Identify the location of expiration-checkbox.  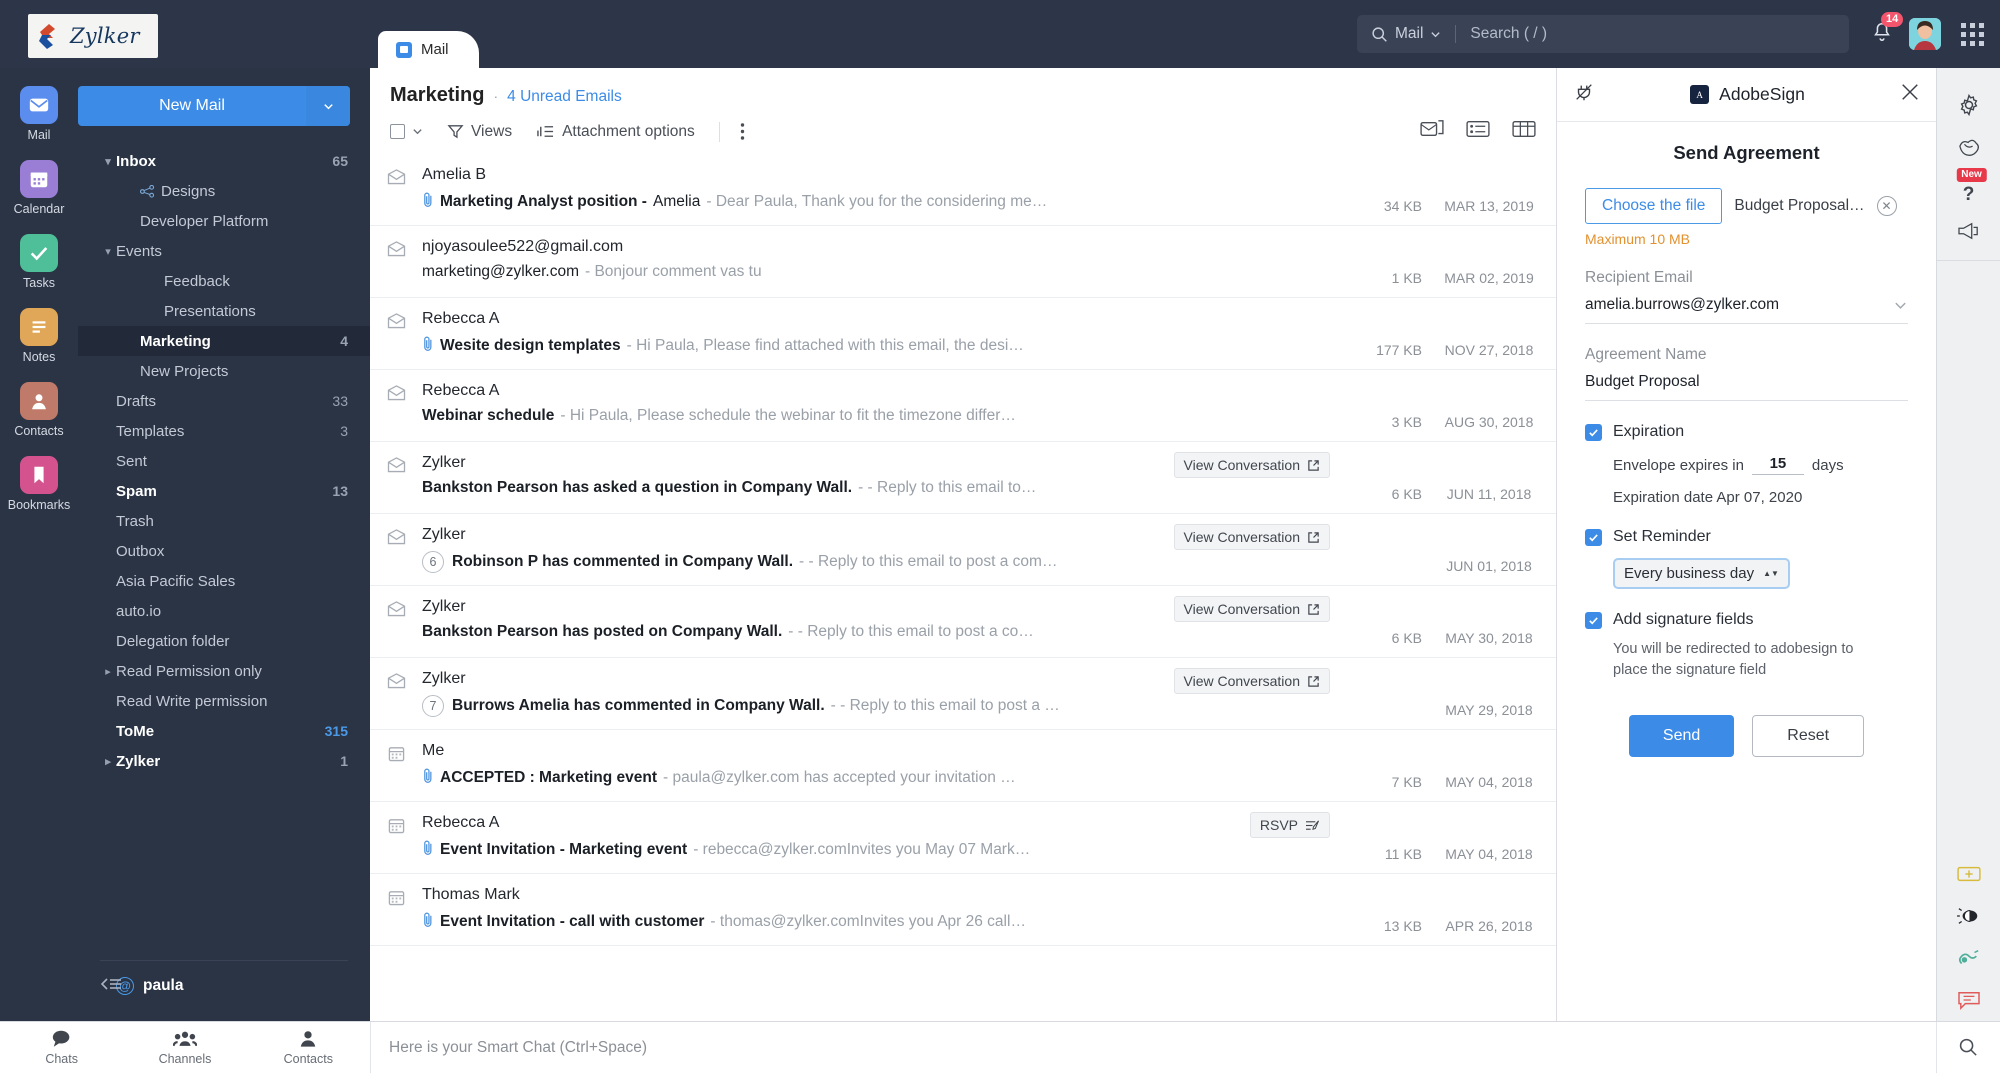
(1593, 432).